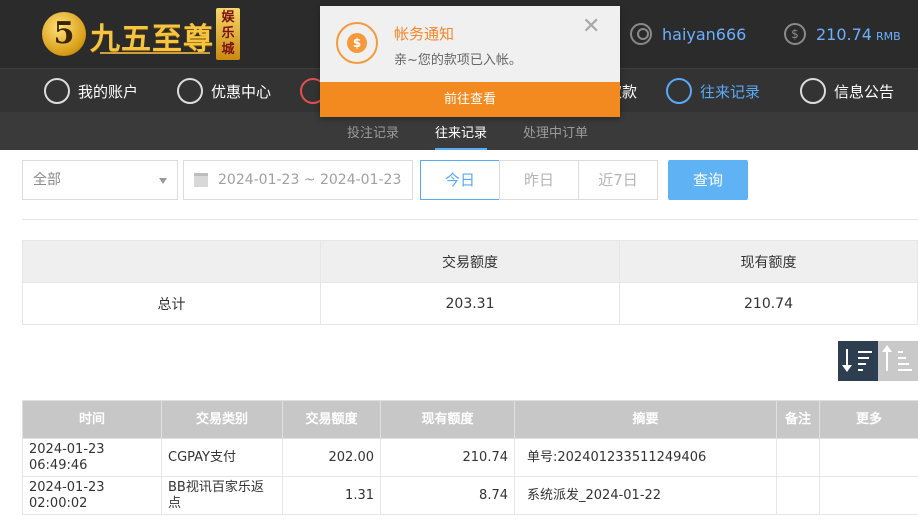 The width and height of the screenshot is (918, 529). Describe the element at coordinates (645, 419) in the screenshot. I see `col-summary: 摘要` at that location.